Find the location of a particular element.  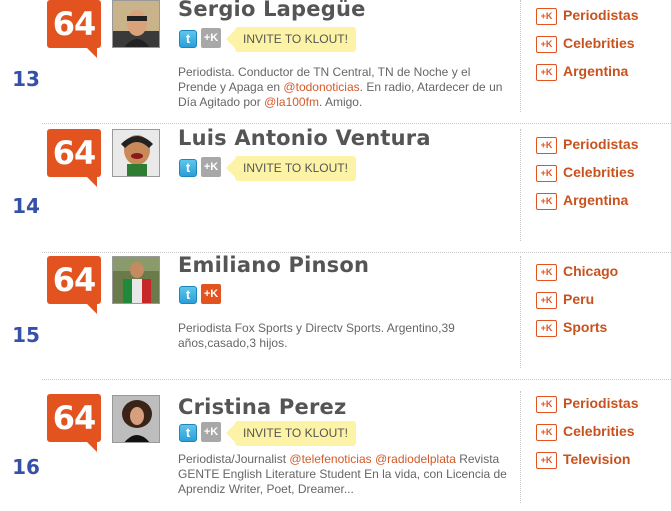

rank-number: 15 is located at coordinates (26, 335).